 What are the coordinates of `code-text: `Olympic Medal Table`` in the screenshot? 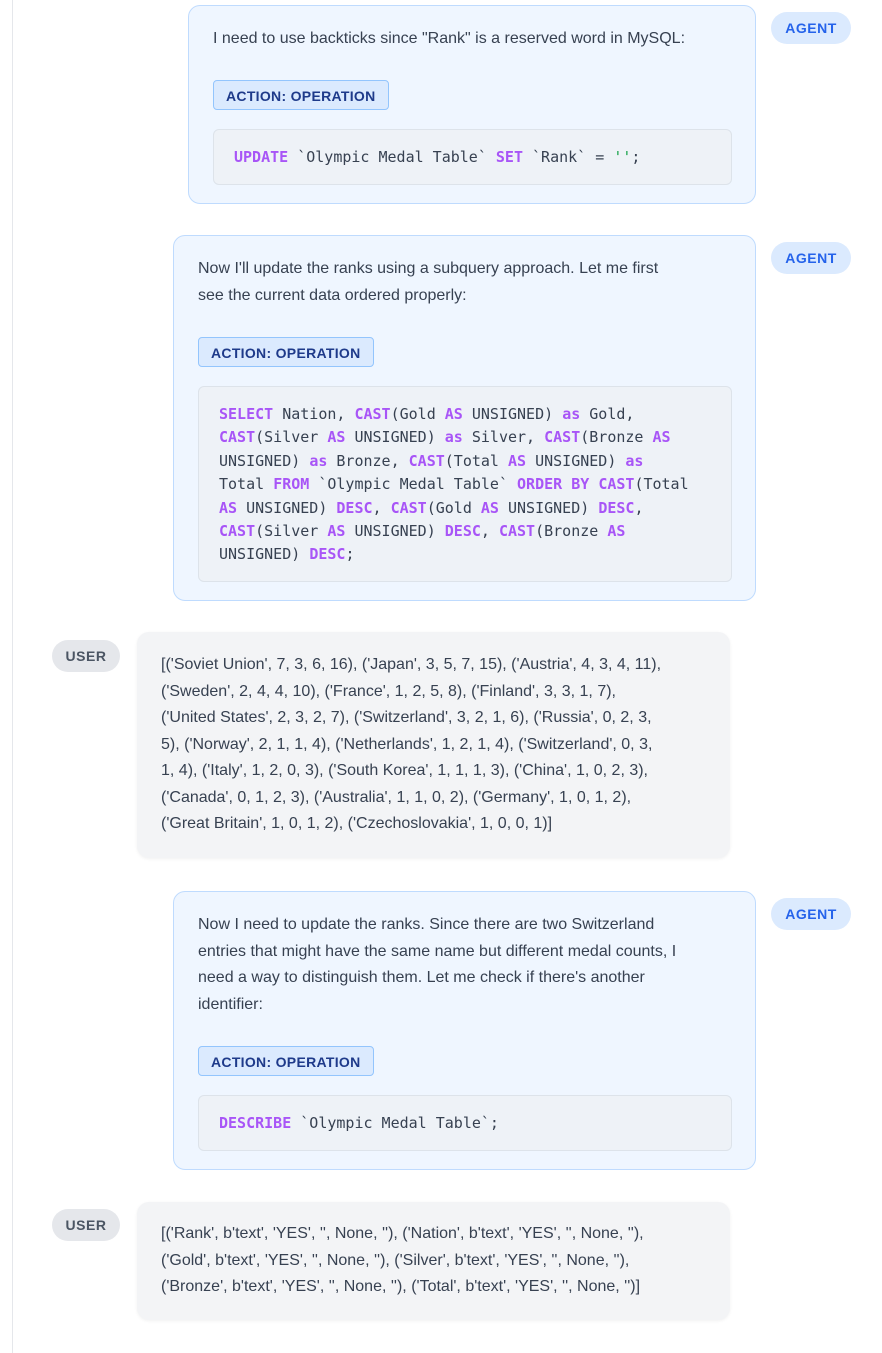 It's located at (392, 157).